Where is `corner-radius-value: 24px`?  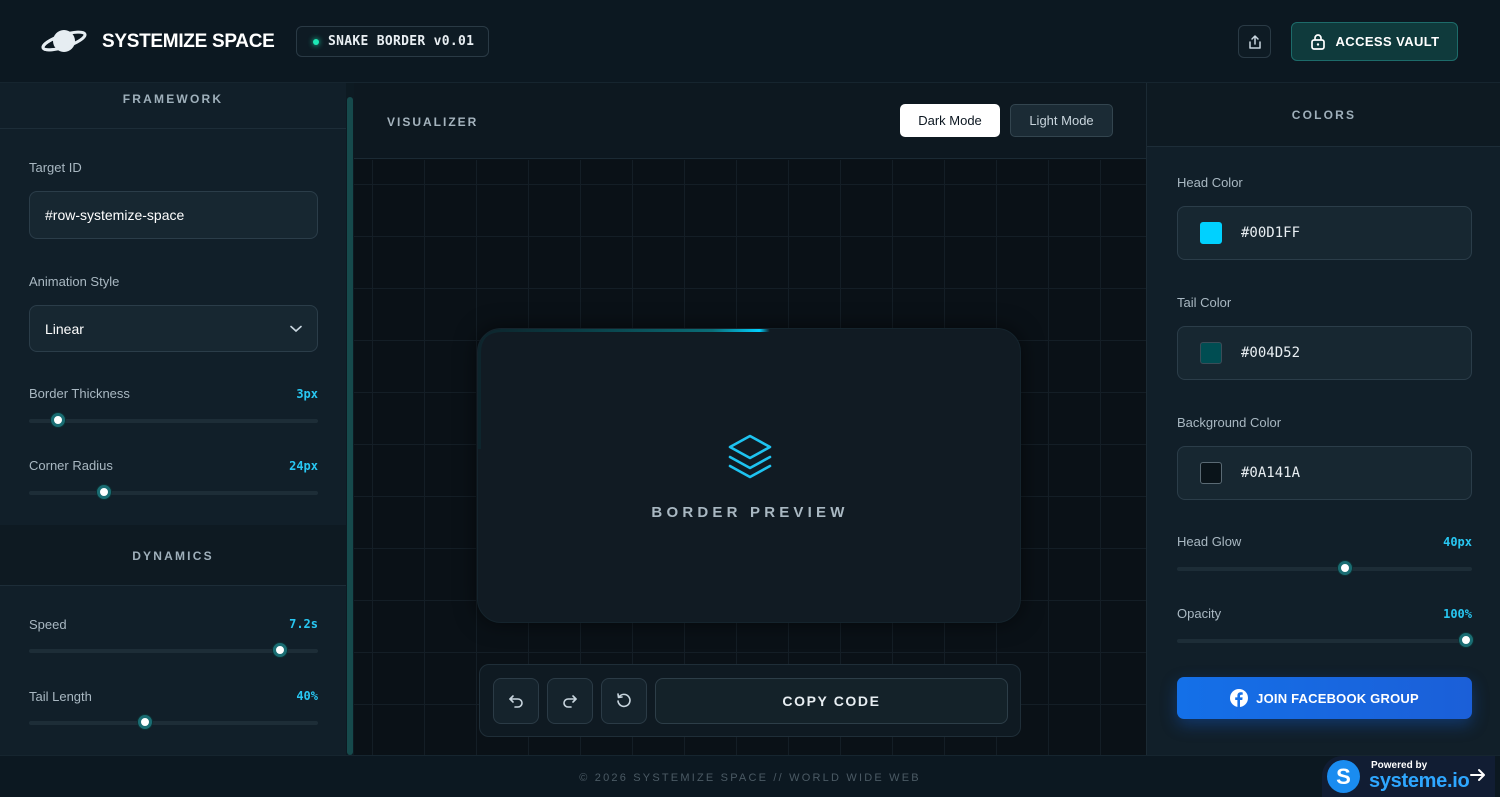
corner-radius-value: 24px is located at coordinates (303, 466).